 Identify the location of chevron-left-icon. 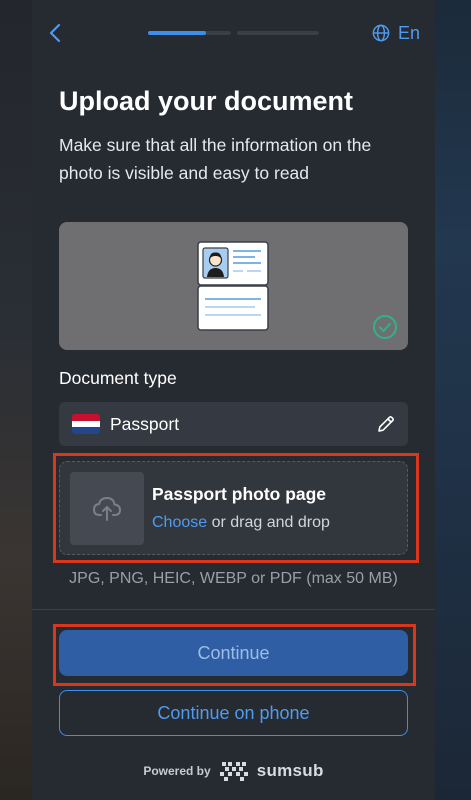
(55, 33).